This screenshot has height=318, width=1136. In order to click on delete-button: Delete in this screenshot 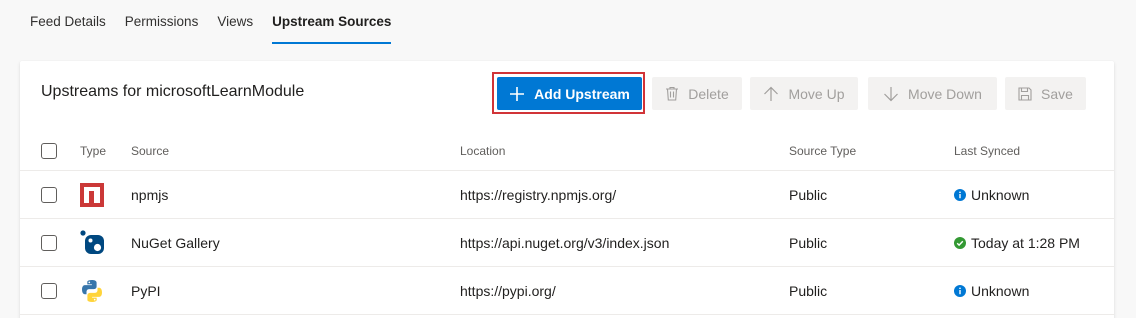, I will do `click(697, 93)`.